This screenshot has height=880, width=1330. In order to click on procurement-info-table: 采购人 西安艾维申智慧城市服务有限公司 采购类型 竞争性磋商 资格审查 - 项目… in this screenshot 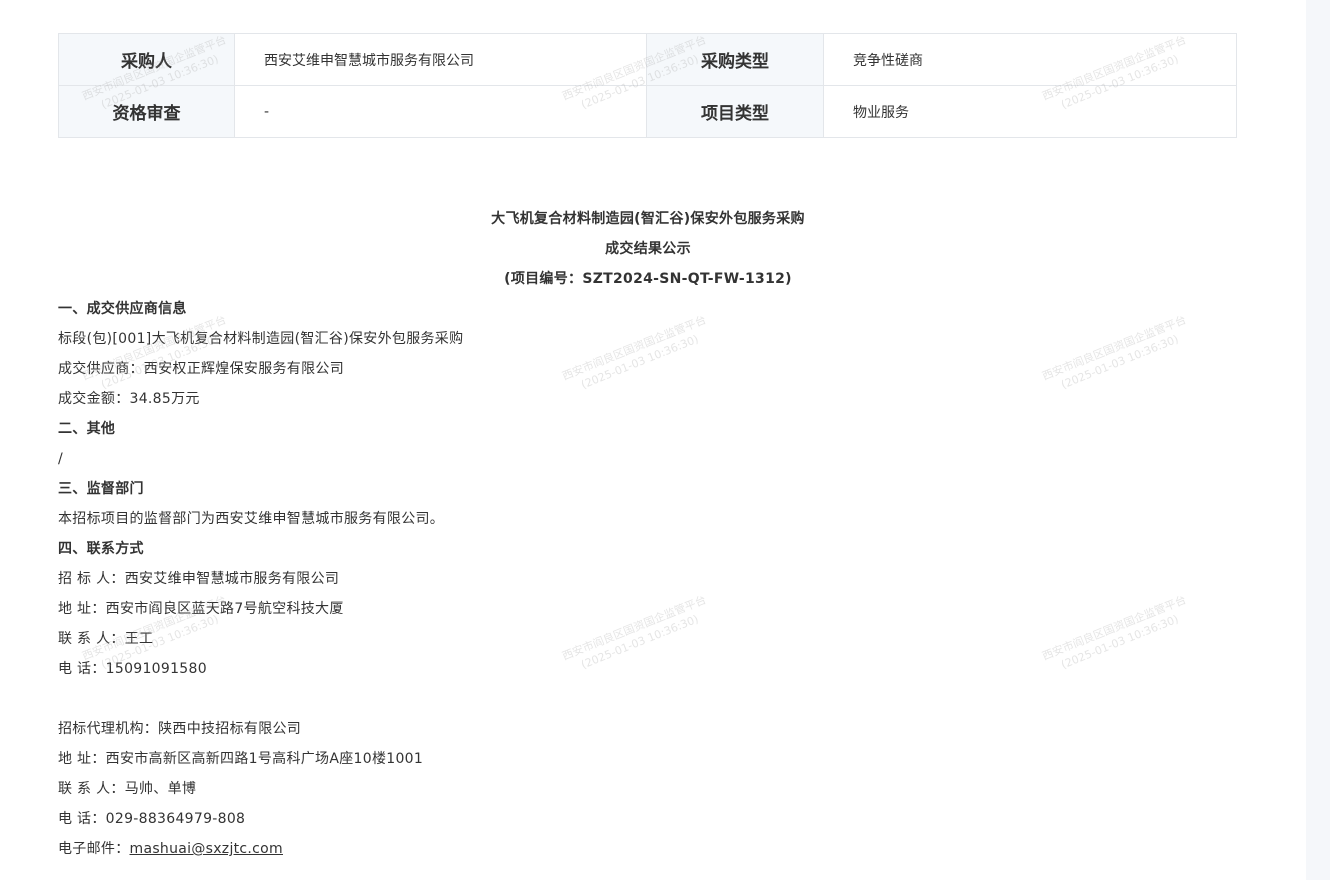, I will do `click(647, 85)`.